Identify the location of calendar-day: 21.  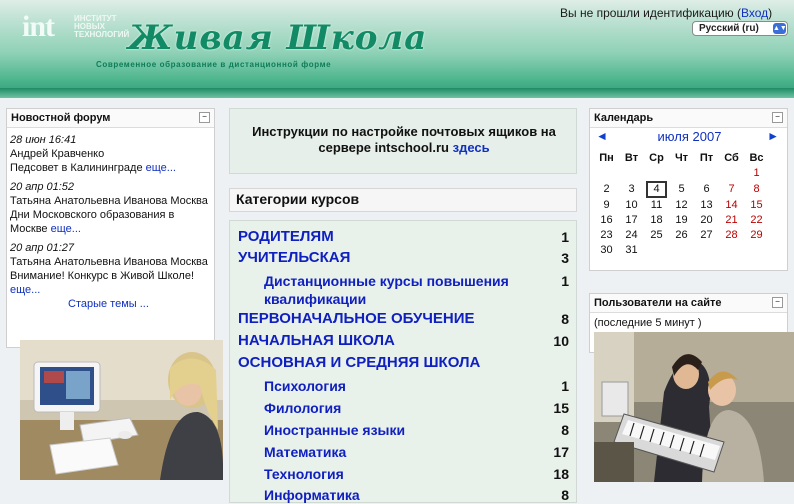
(731, 220).